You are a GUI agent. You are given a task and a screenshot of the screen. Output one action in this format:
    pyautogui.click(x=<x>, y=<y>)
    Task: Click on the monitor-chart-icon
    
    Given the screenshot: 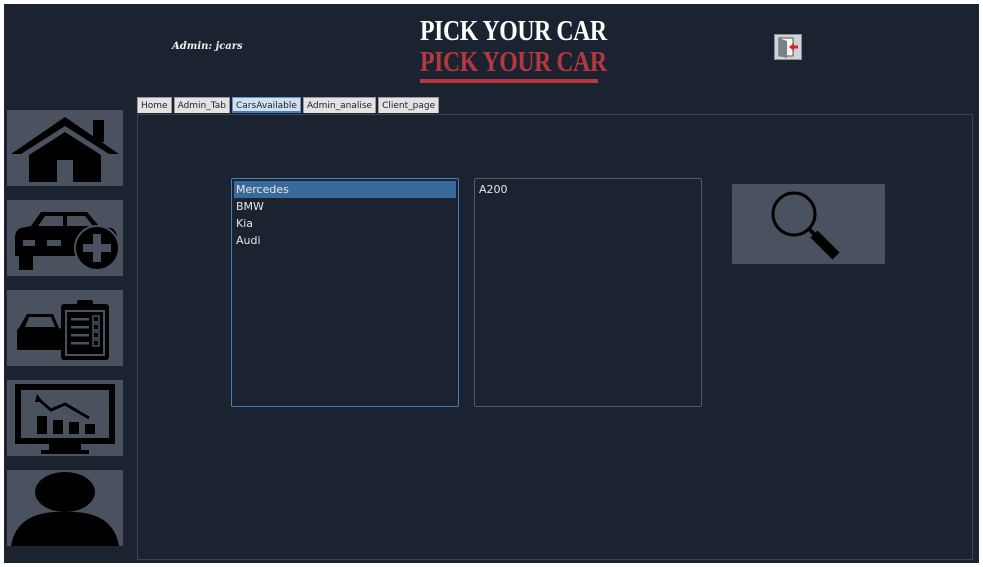 What is the action you would take?
    pyautogui.click(x=65, y=419)
    